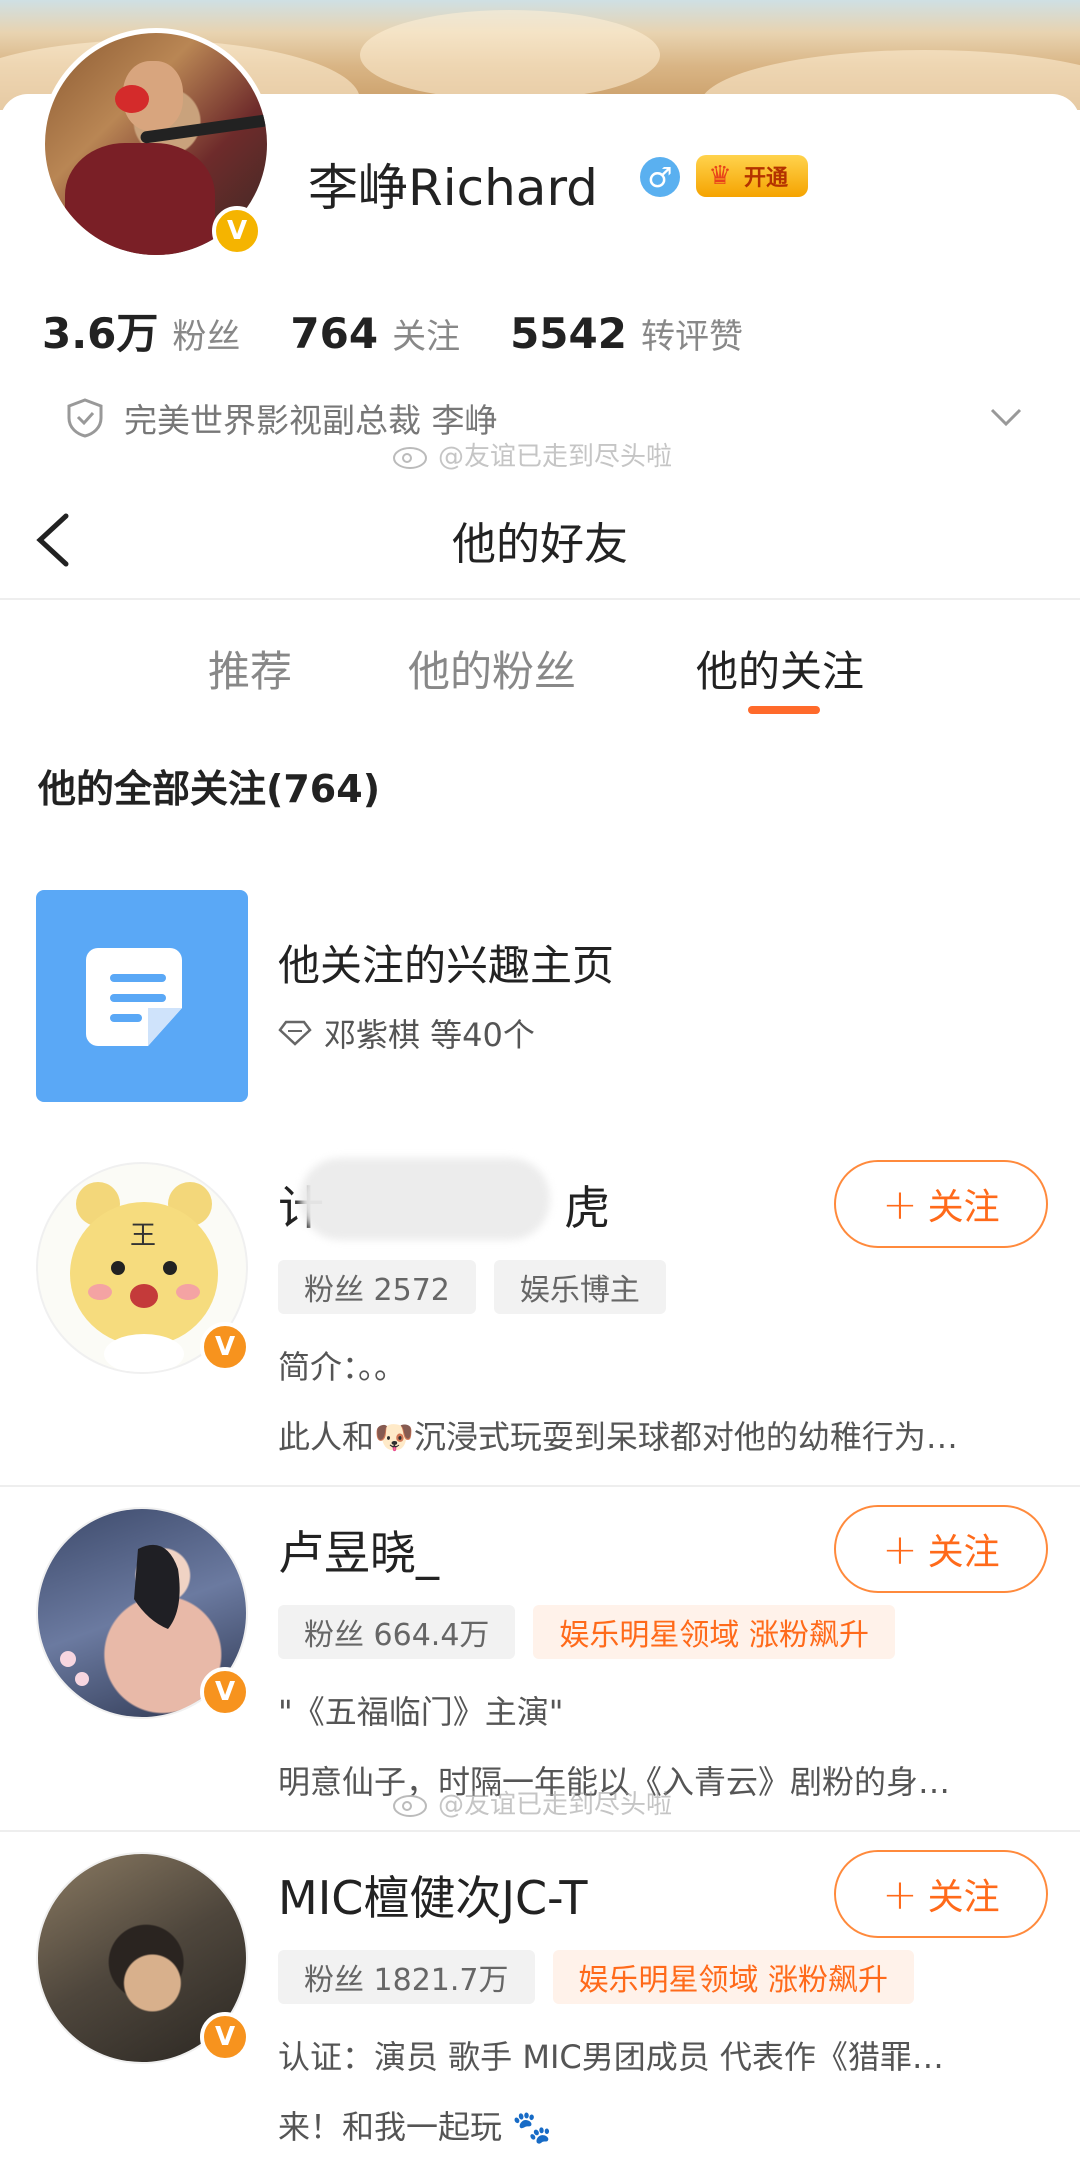 The width and height of the screenshot is (1080, 2166). I want to click on fans-label: 粉丝, so click(206, 333).